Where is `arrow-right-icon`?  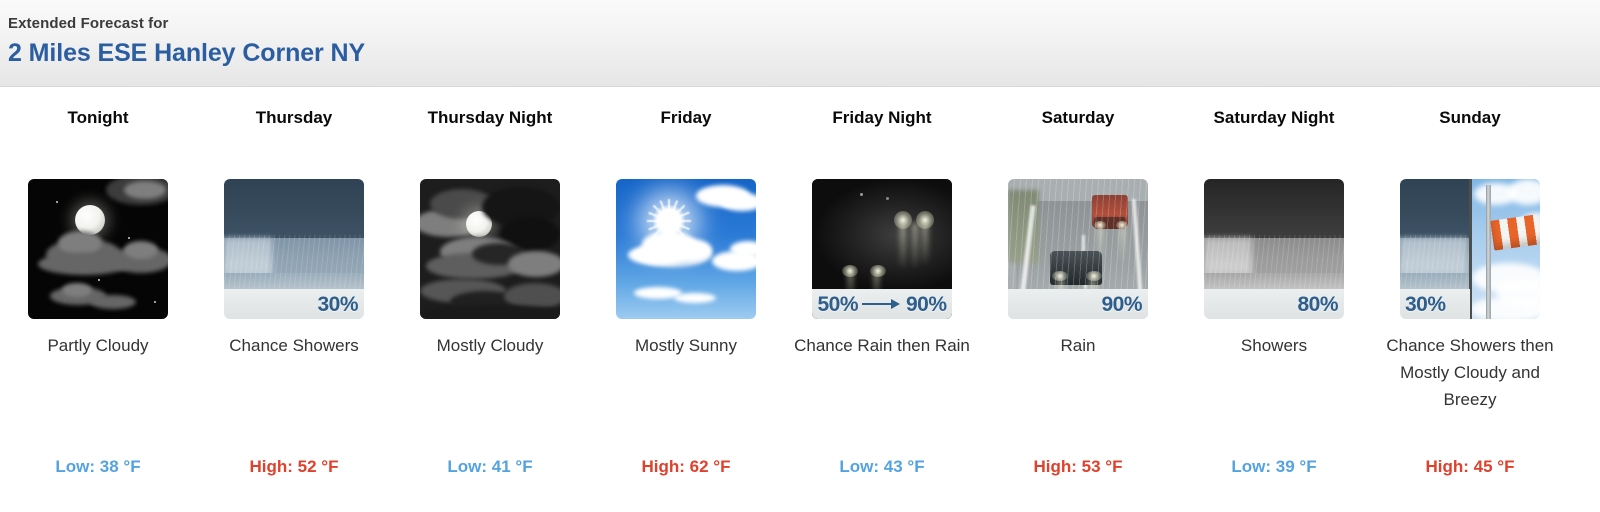
arrow-right-icon is located at coordinates (882, 304).